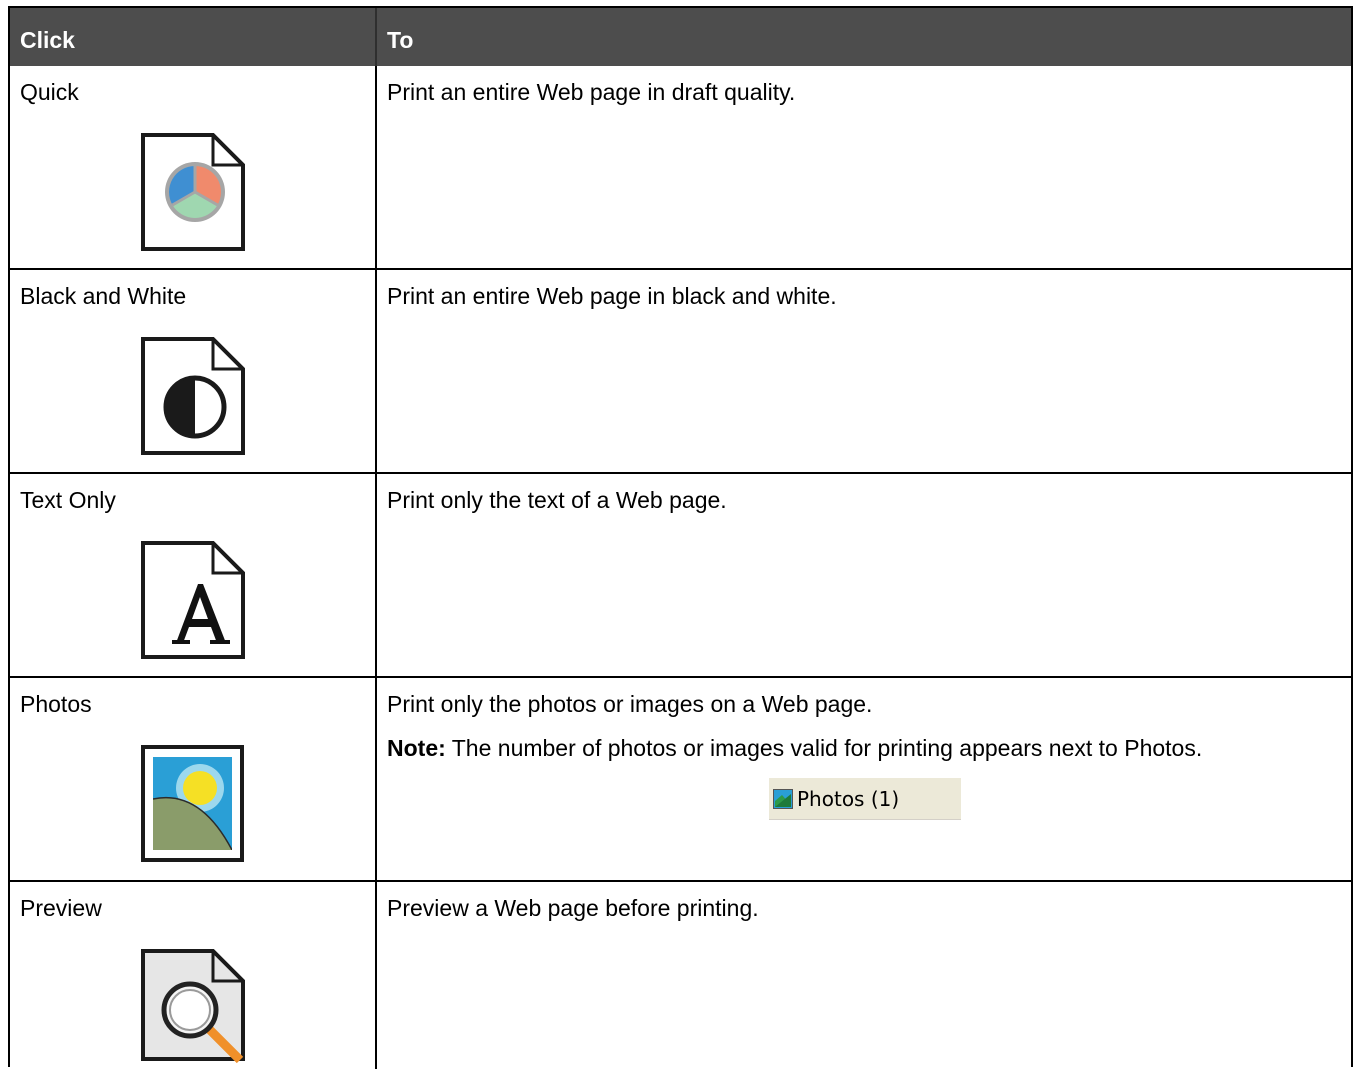  What do you see at coordinates (573, 908) in the screenshot?
I see `row-description: Preview a Web page before printing.` at bounding box center [573, 908].